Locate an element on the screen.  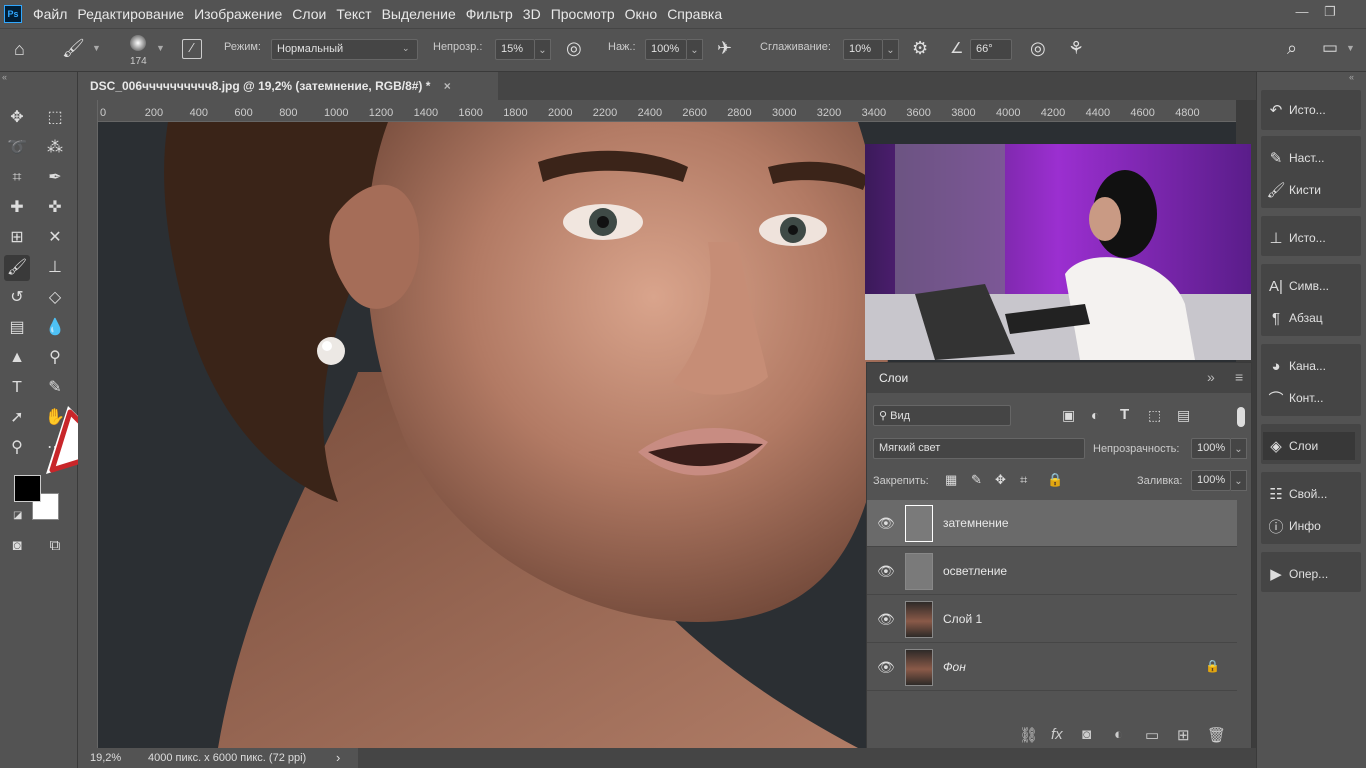
layer-filter-select: ⚲ Вид is located at coordinates (942, 415).